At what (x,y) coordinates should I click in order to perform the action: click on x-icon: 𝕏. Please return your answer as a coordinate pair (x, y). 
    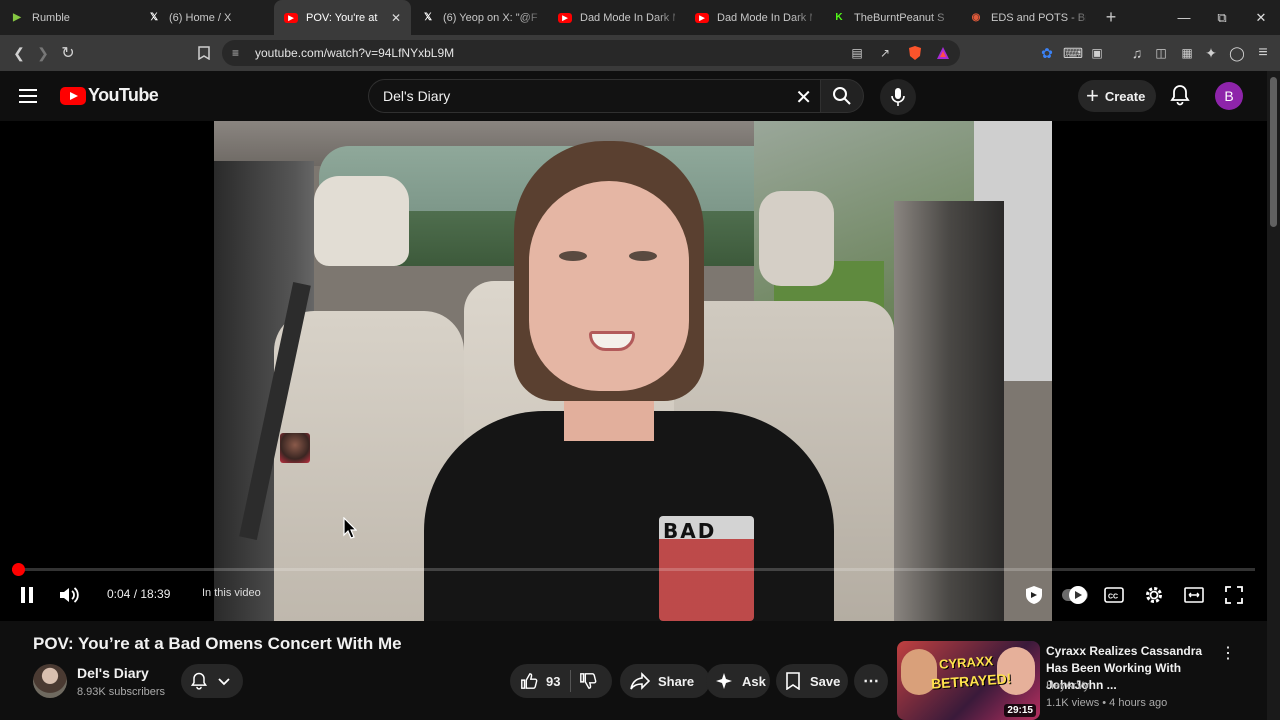
    Looking at the image, I should click on (154, 17).